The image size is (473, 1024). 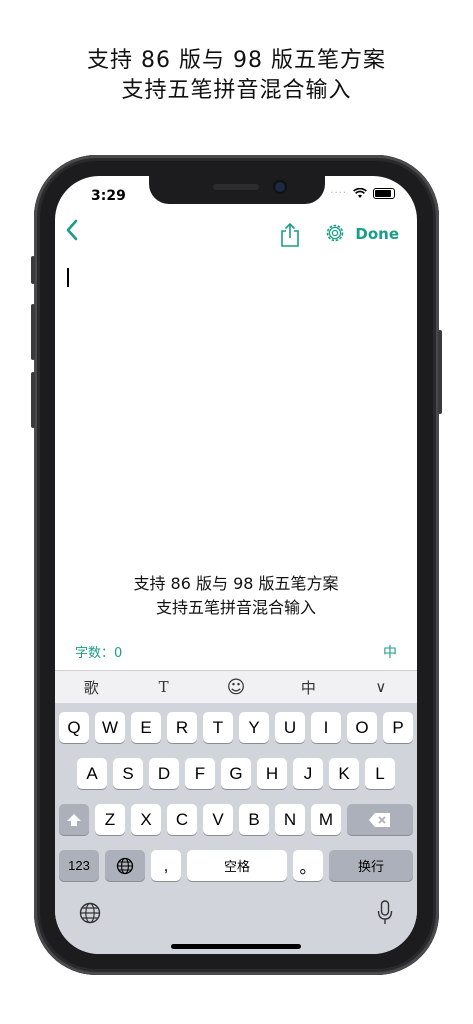 I want to click on key-m: M, so click(x=326, y=819).